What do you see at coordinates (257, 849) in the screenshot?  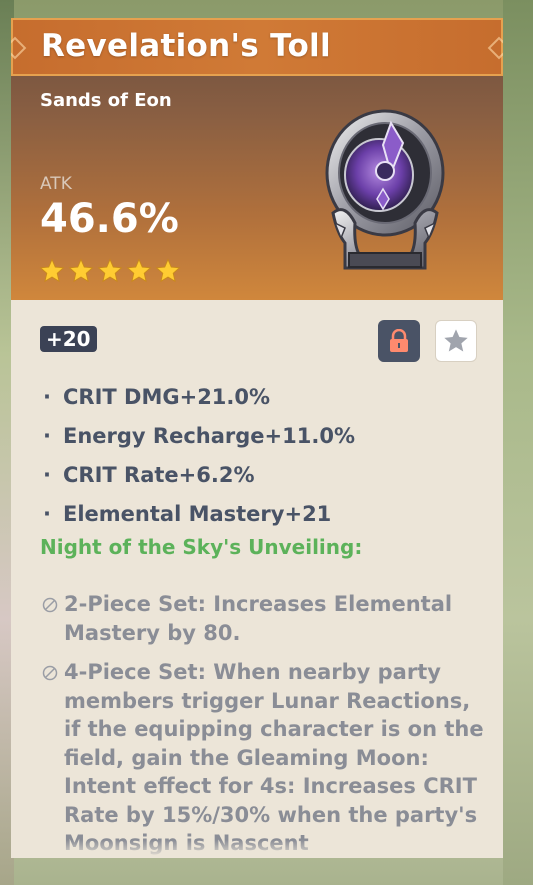 I see `scroll-fade` at bounding box center [257, 849].